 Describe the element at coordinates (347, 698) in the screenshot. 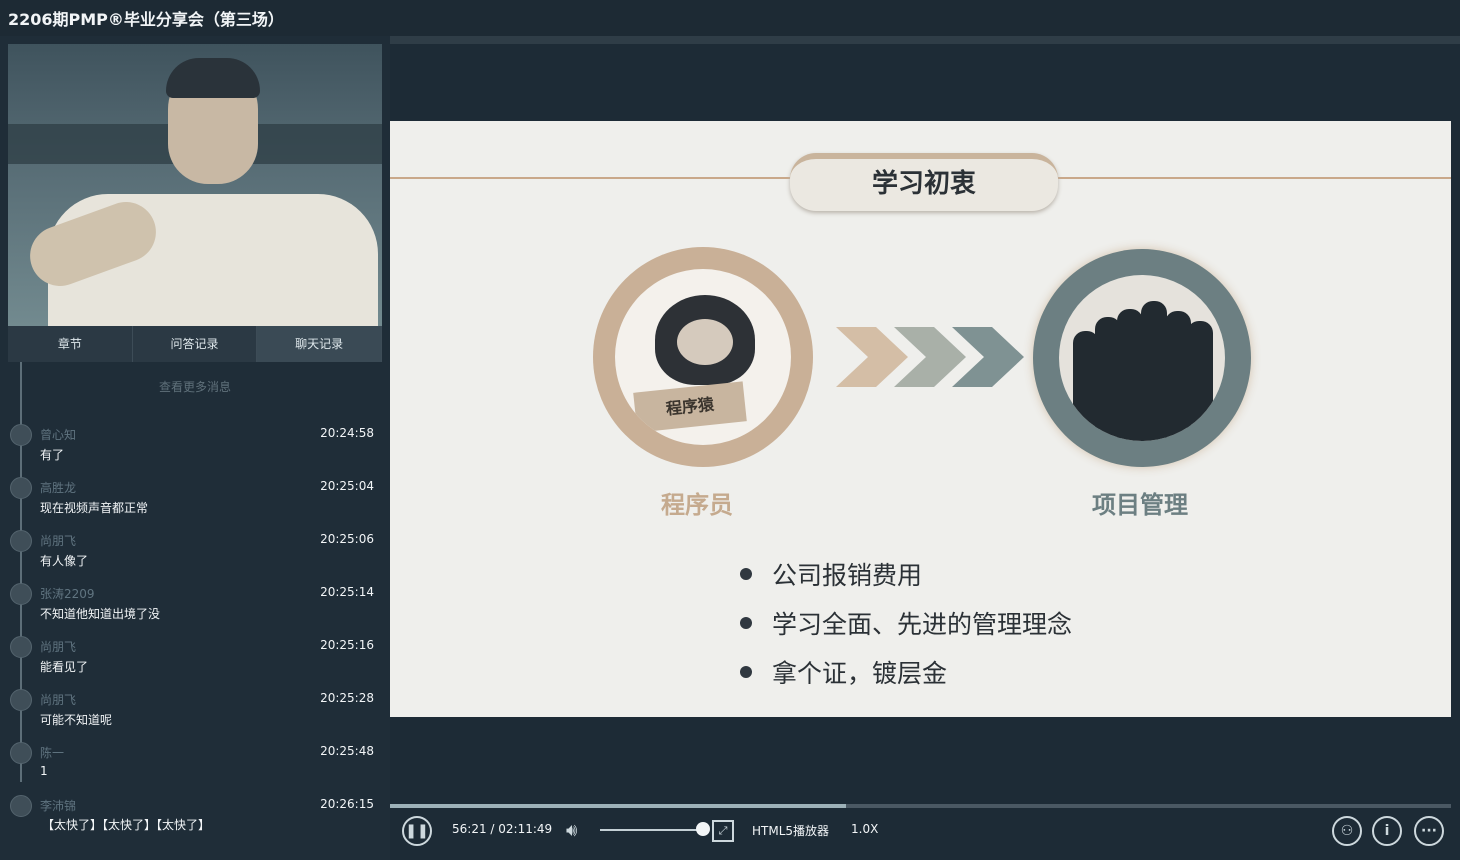

I see `chat-time: 20:25:28` at that location.